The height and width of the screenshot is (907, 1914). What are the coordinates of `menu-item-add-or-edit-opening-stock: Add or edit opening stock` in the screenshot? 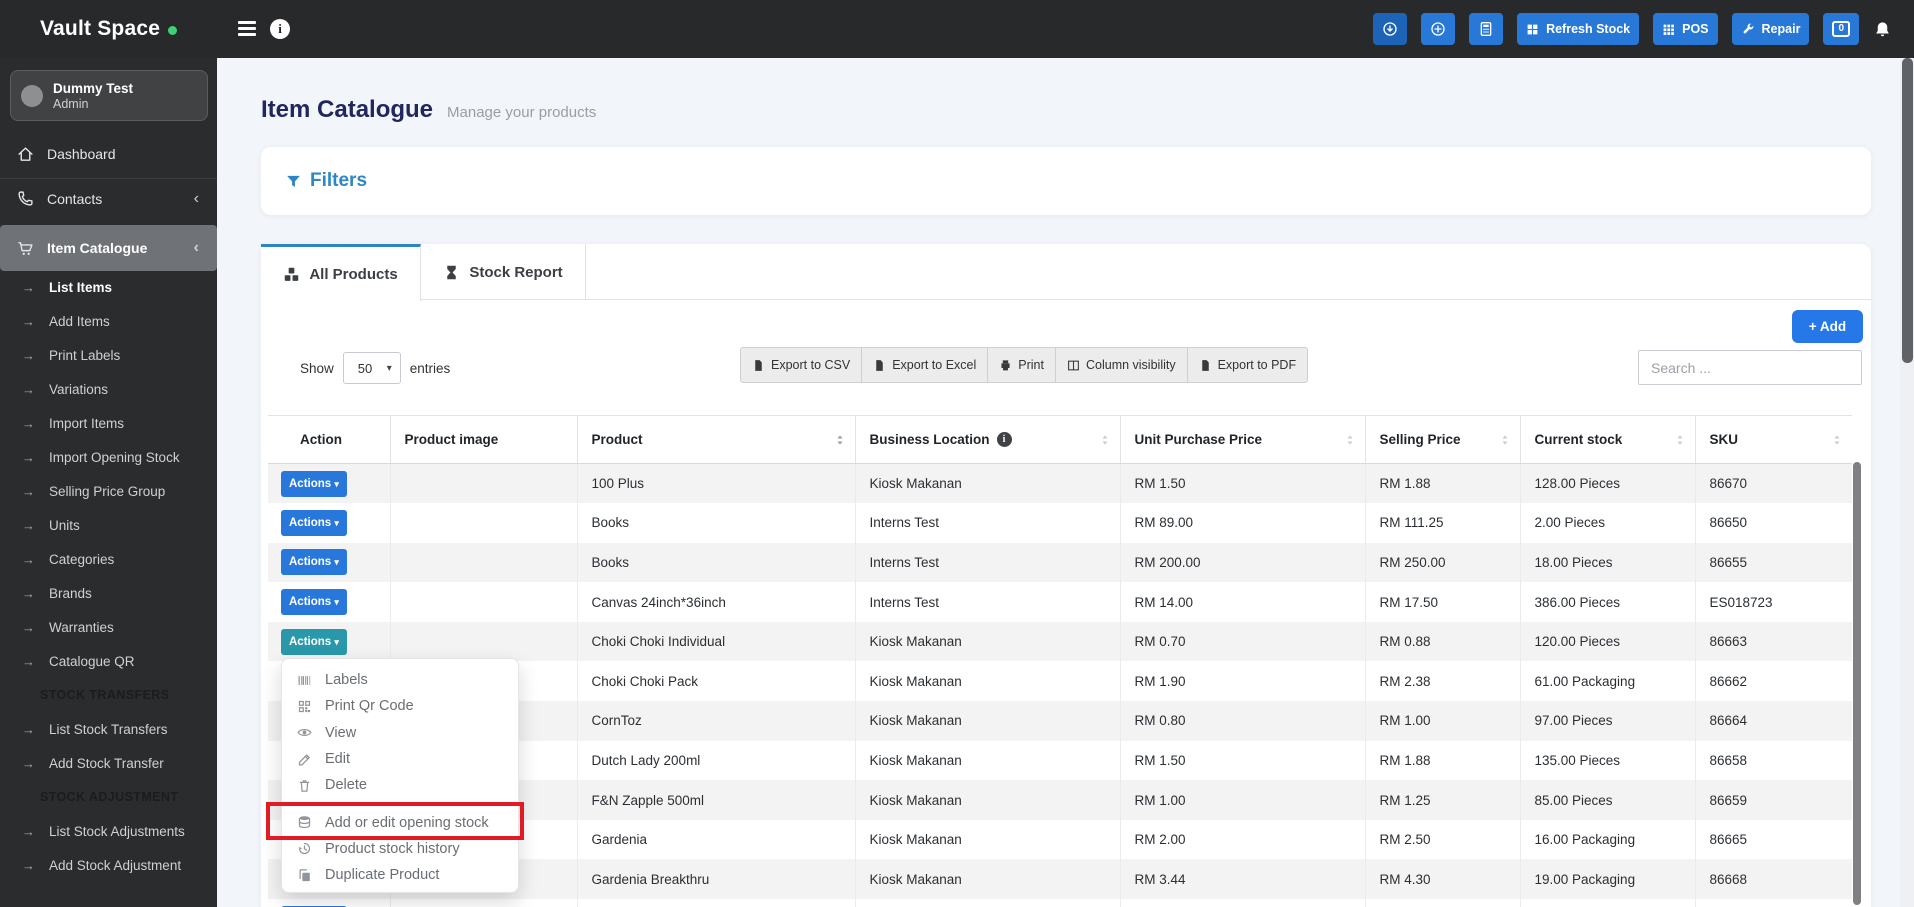 It's located at (400, 822).